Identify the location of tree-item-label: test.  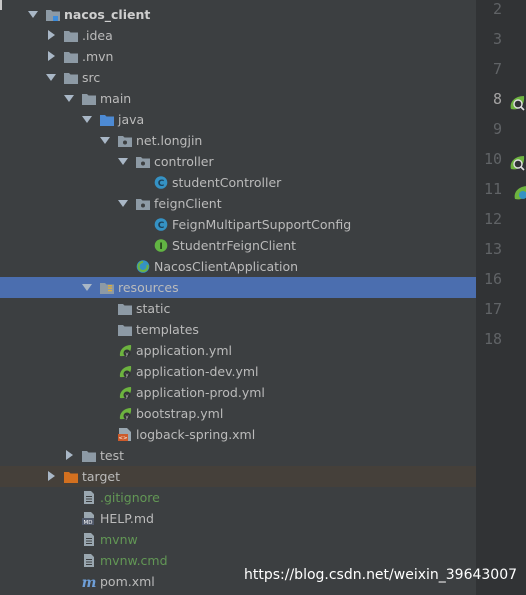
(112, 455).